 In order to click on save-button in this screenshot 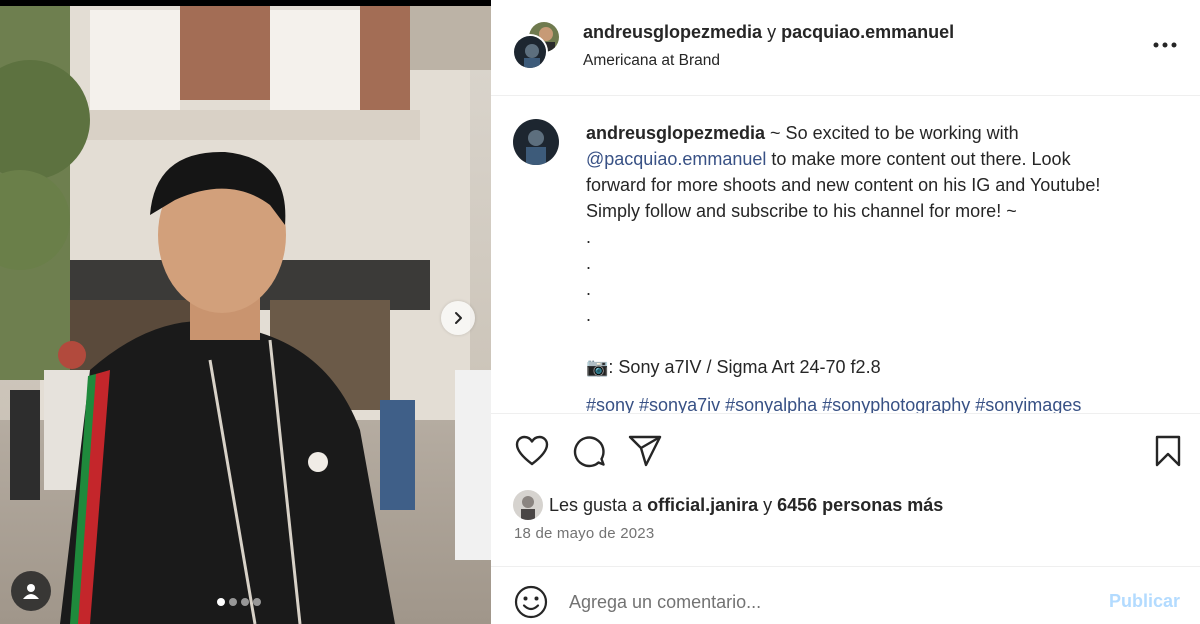, I will do `click(1168, 451)`.